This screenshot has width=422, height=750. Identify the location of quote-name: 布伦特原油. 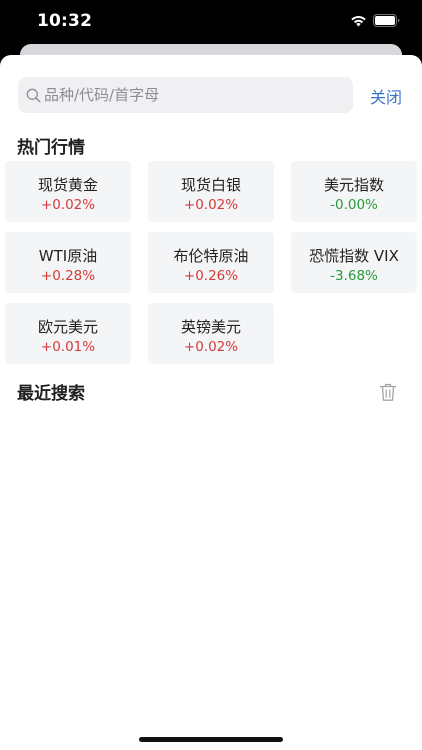
(211, 256).